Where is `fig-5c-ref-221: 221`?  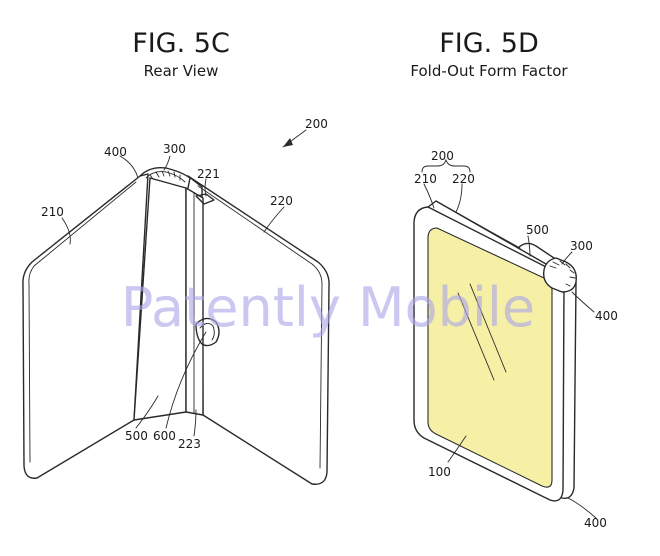
fig-5c-ref-221: 221 is located at coordinates (208, 174).